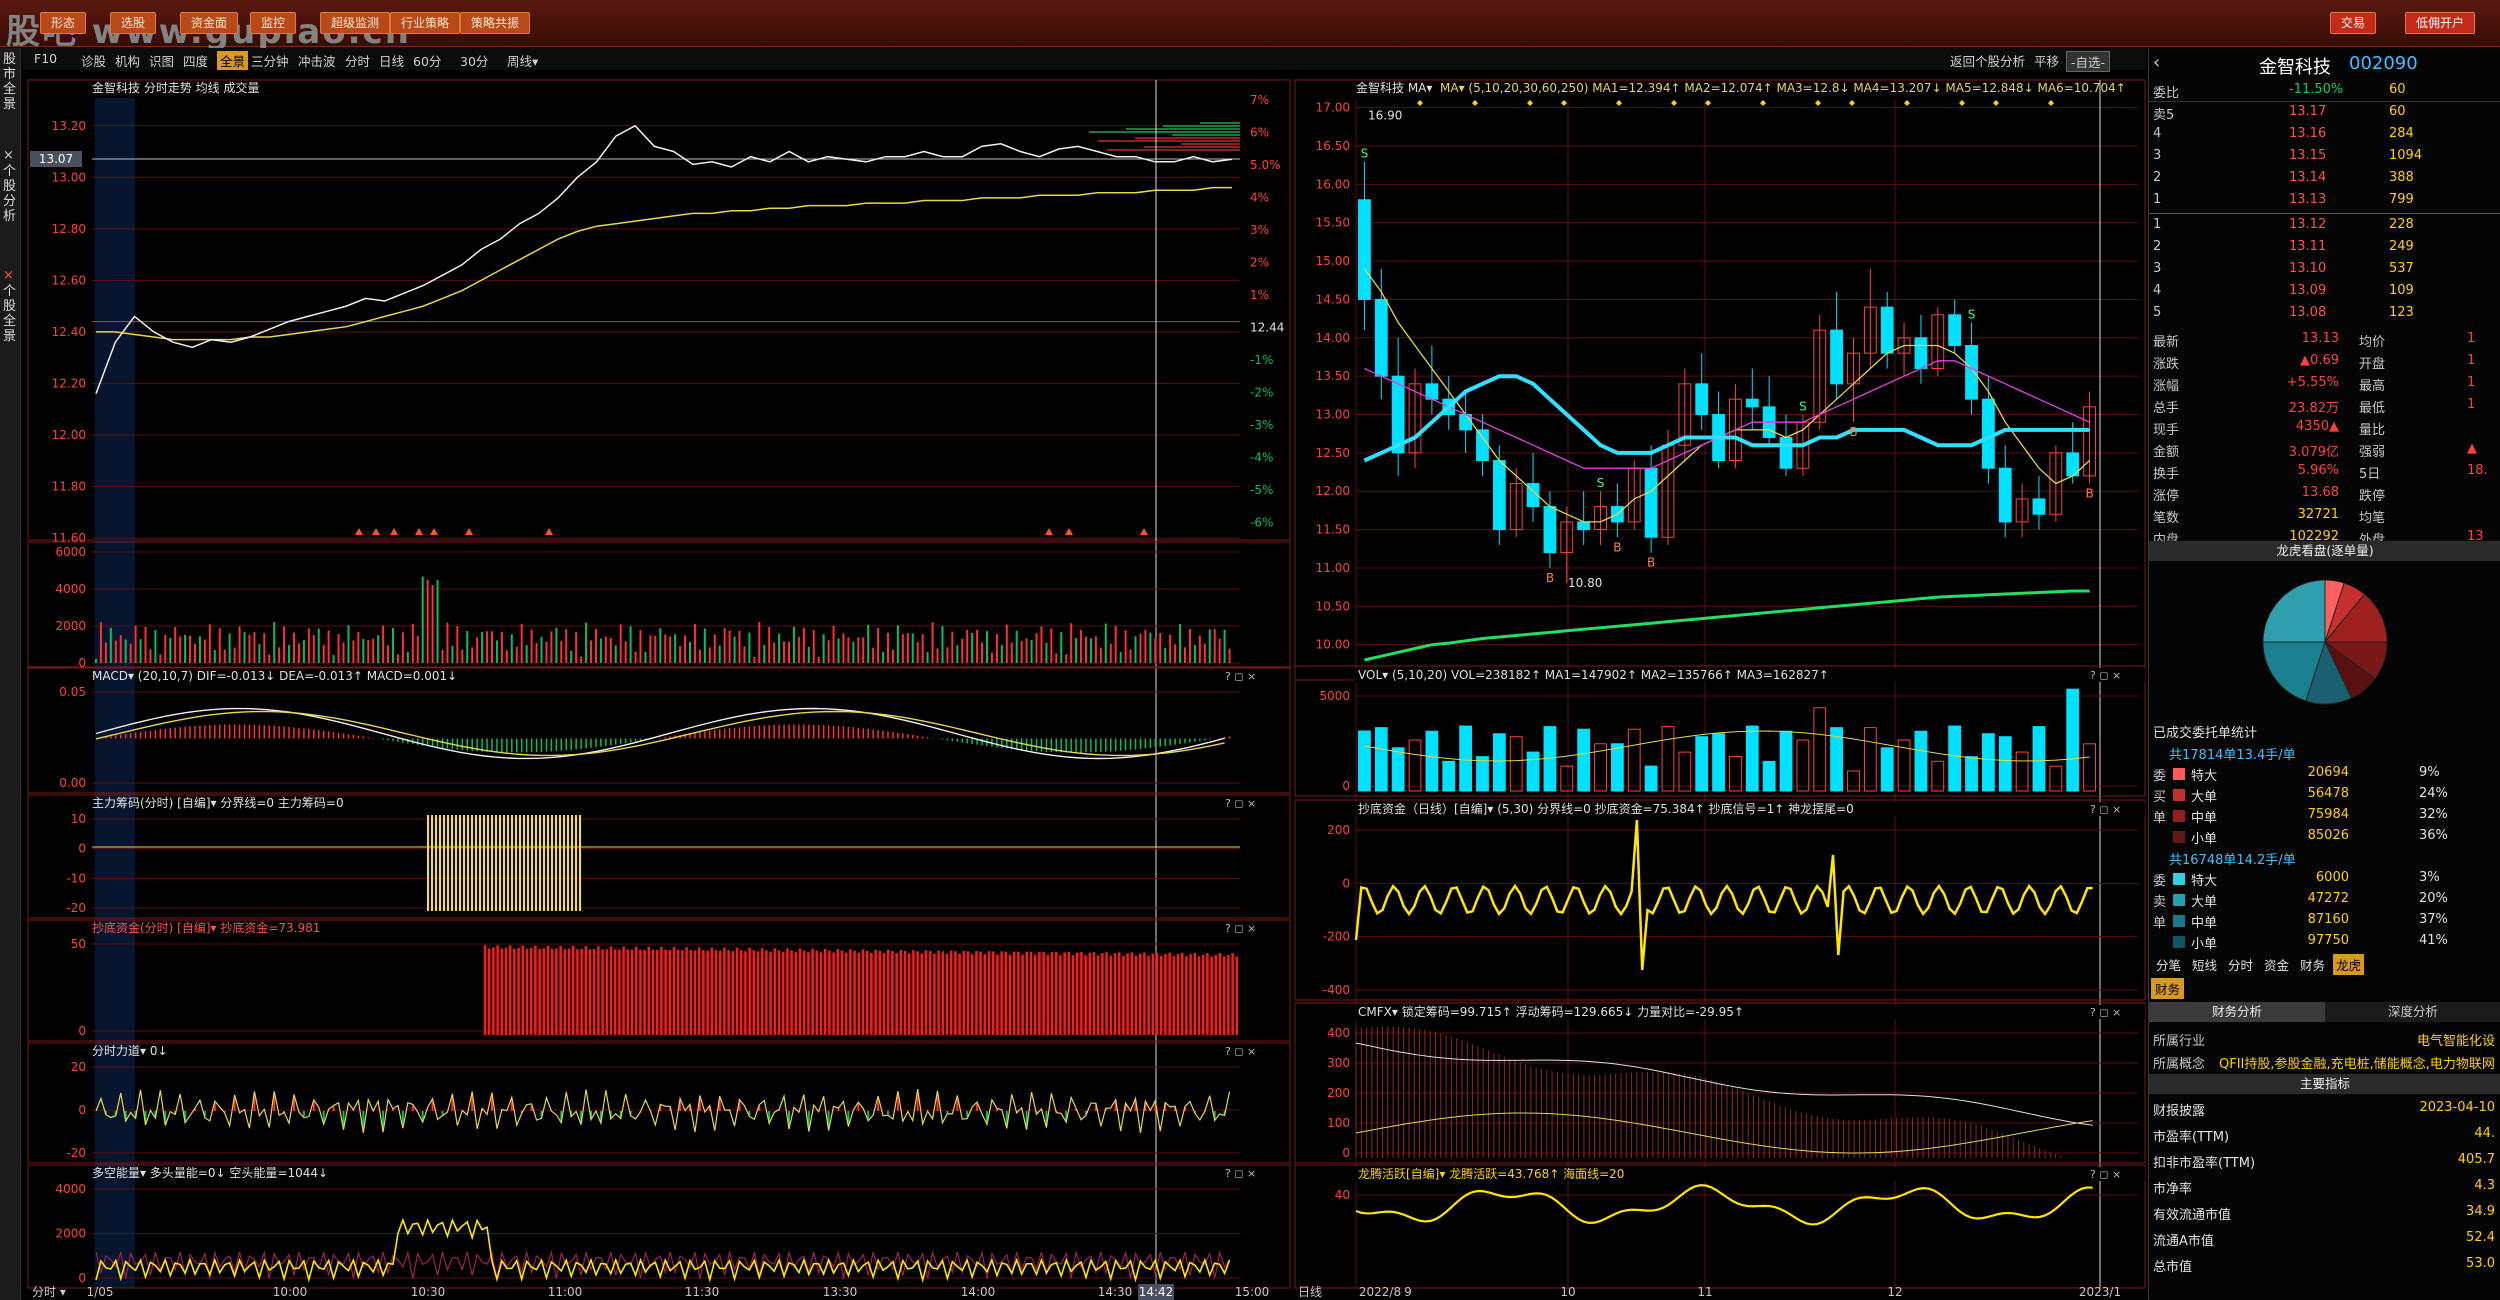 The image size is (2500, 1300). What do you see at coordinates (2166, 474) in the screenshot?
I see `stat-label: 换手` at bounding box center [2166, 474].